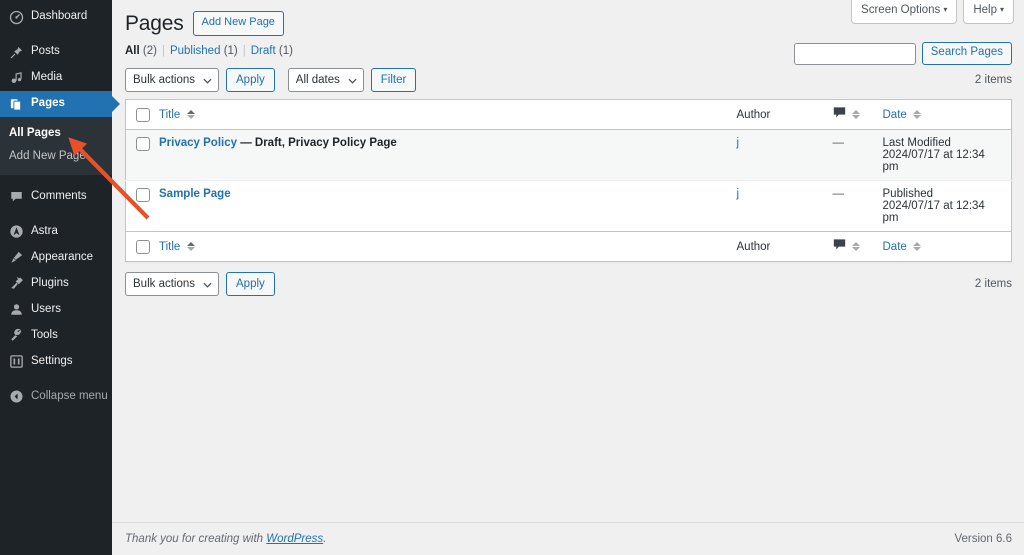 This screenshot has width=1024, height=555. What do you see at coordinates (318, 143) in the screenshot?
I see `post-state-label: — Draft, Privacy Policy Page` at bounding box center [318, 143].